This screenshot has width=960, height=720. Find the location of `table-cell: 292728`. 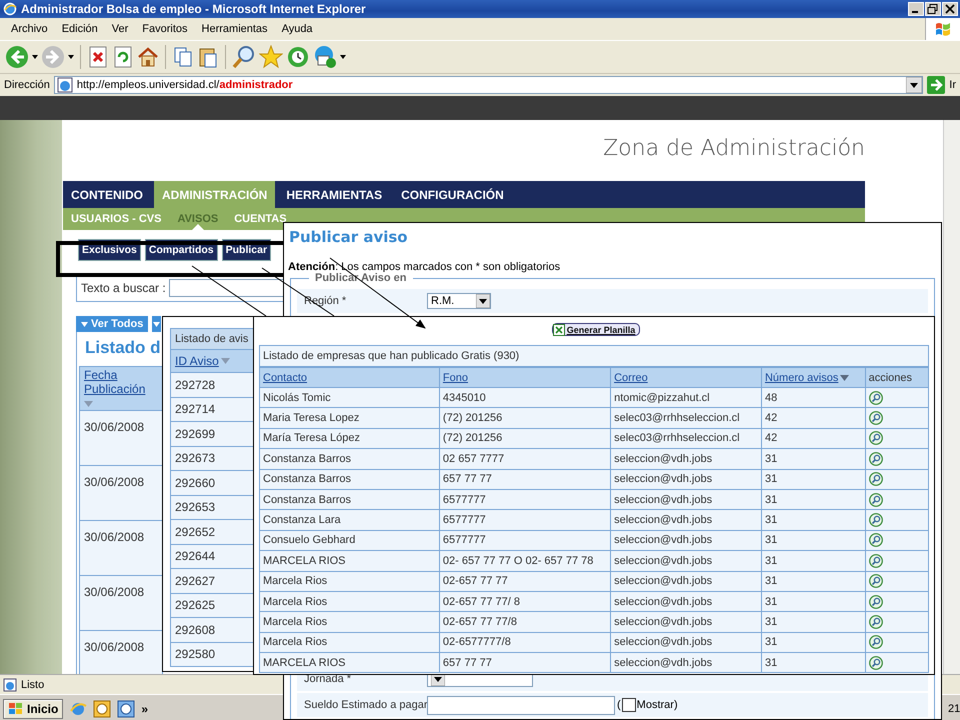

table-cell: 292728 is located at coordinates (211, 385).